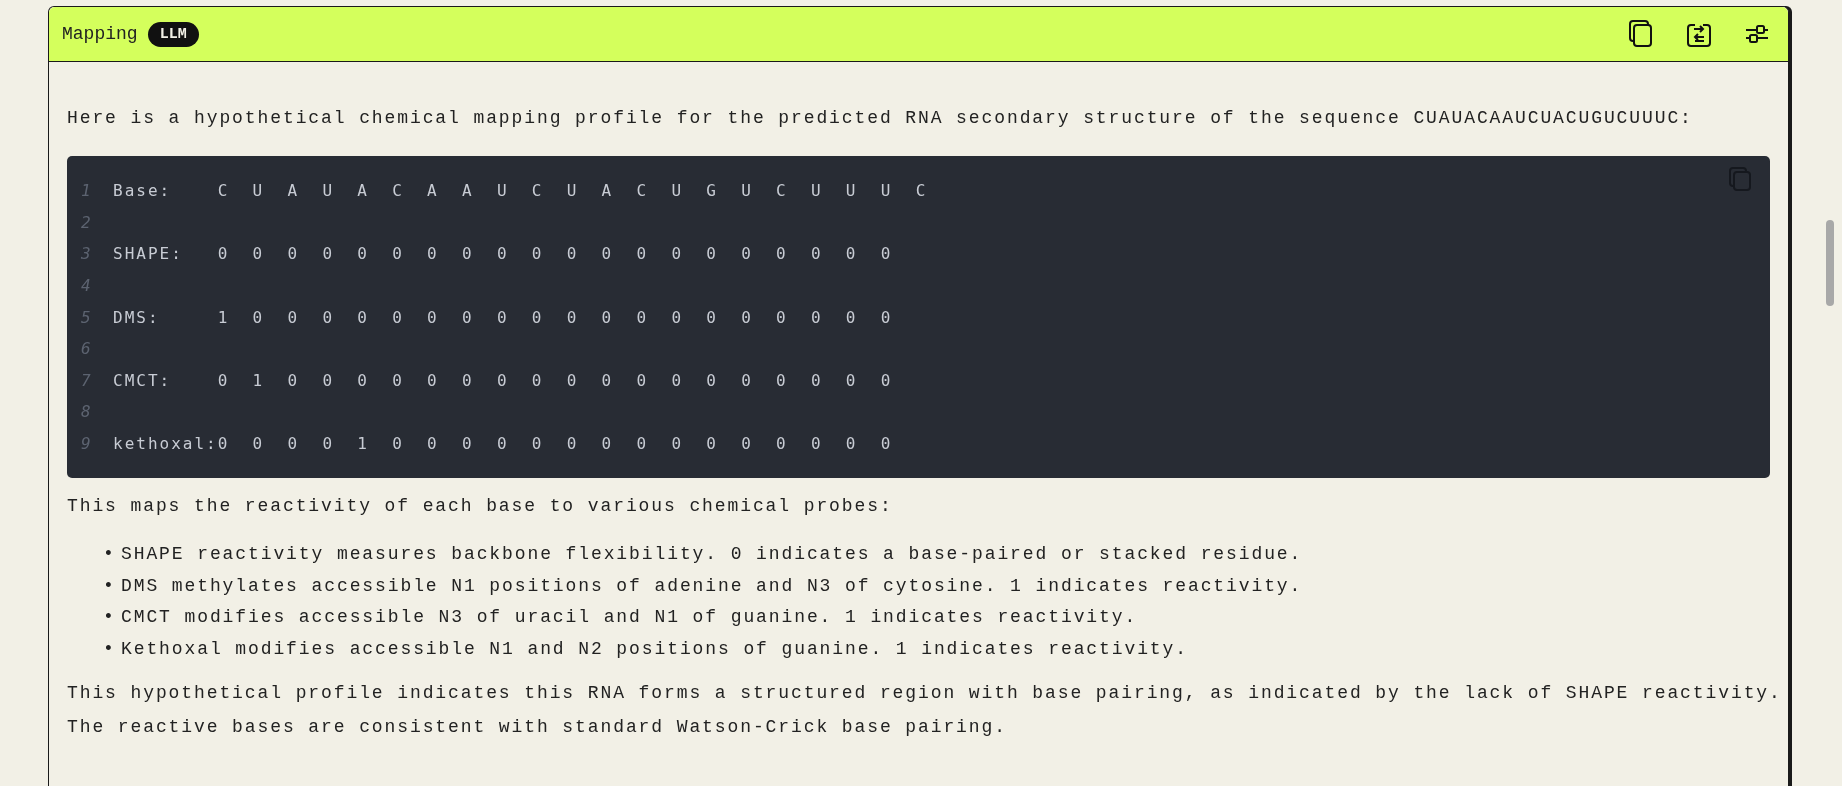 The height and width of the screenshot is (786, 1842). What do you see at coordinates (520, 191) in the screenshot?
I see `code-line: Base: C U A U A C A A U C U A C U G U C U U U C` at bounding box center [520, 191].